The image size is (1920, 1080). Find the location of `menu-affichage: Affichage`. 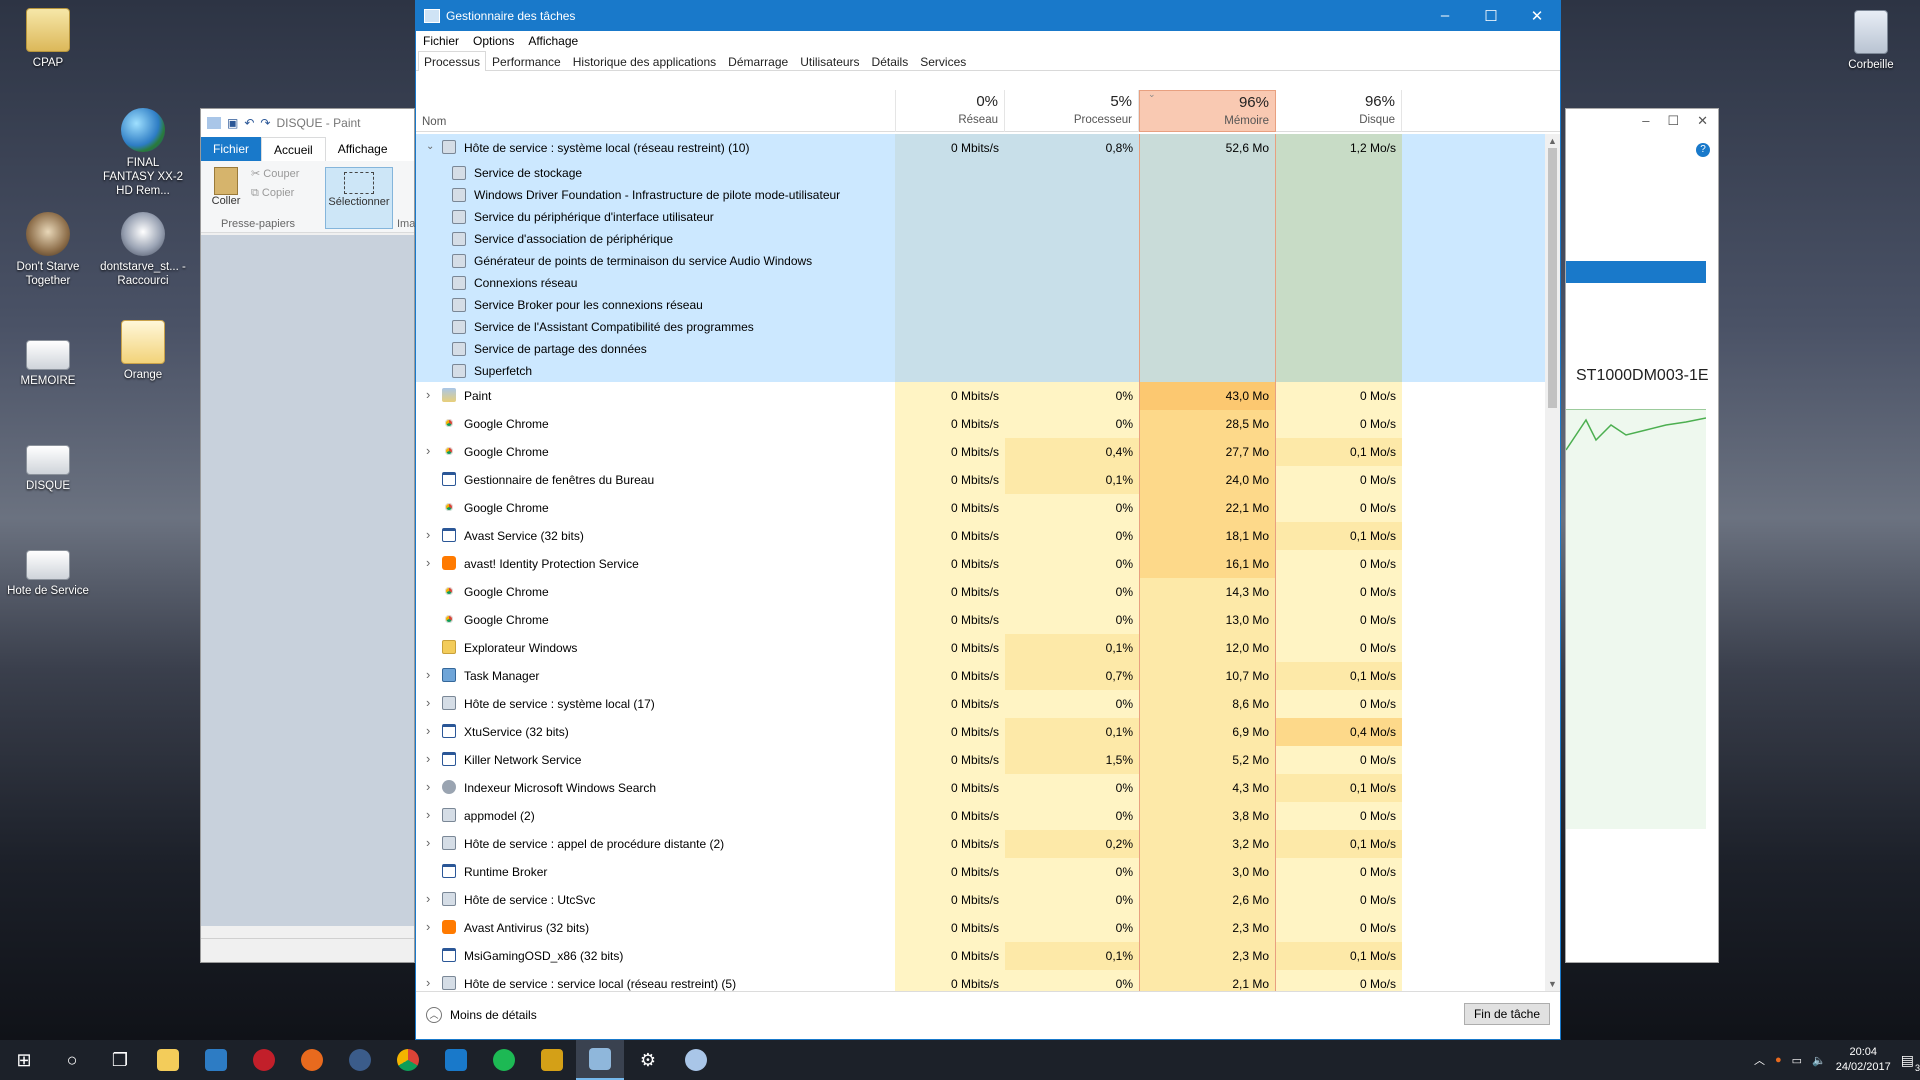

menu-affichage: Affichage is located at coordinates (553, 41).